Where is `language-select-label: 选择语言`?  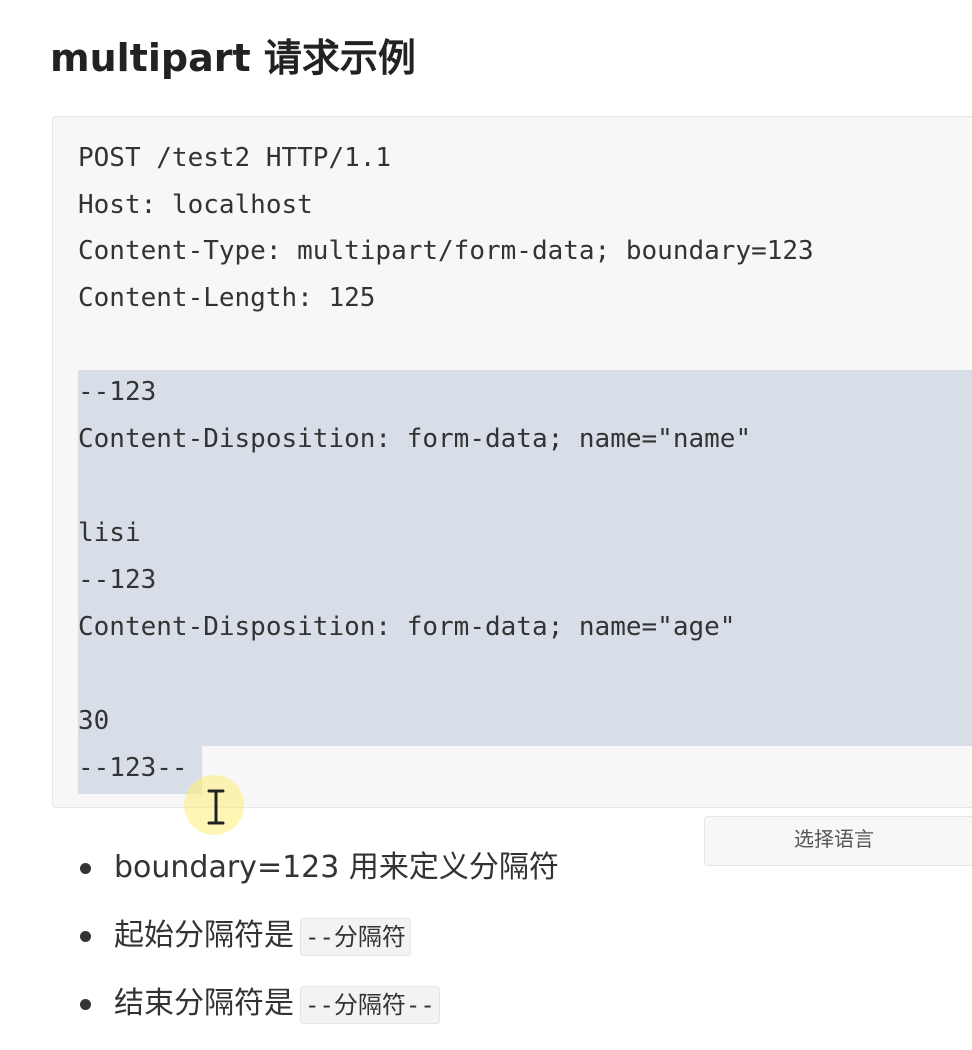
language-select-label: 选择语言 is located at coordinates (834, 839).